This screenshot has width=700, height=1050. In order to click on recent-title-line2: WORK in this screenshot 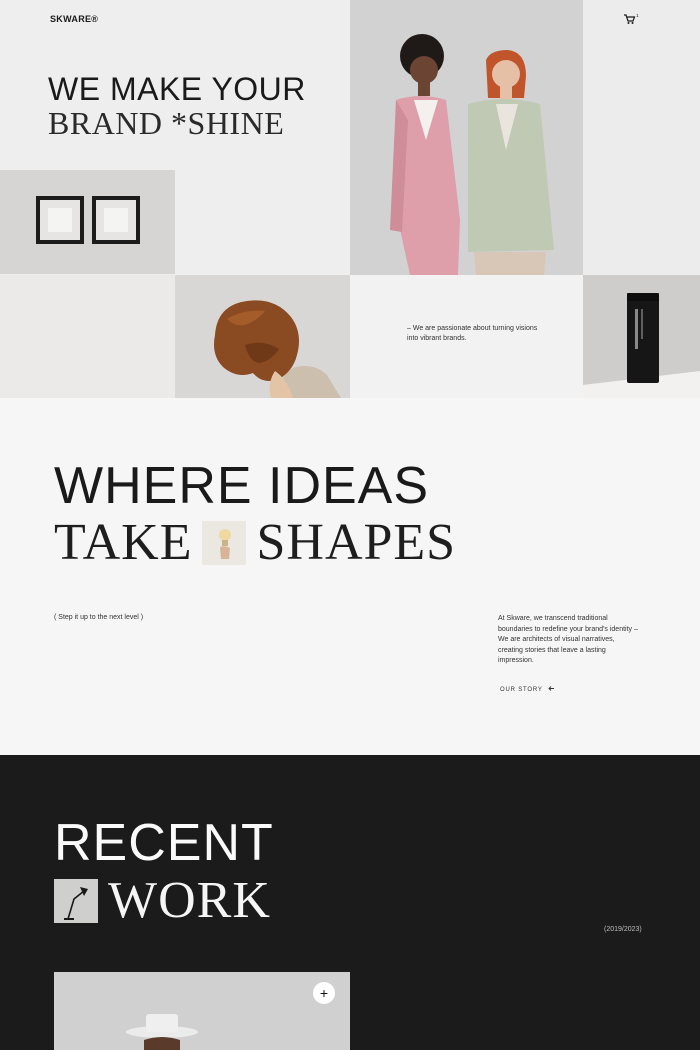, I will do `click(162, 901)`.